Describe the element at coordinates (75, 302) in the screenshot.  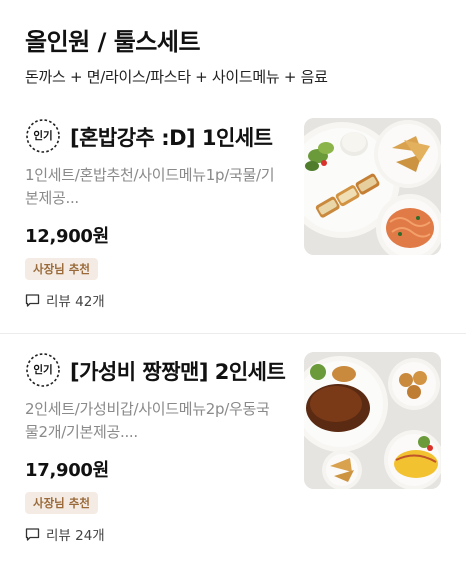
I see `review-count-label: 리뷰 42개` at that location.